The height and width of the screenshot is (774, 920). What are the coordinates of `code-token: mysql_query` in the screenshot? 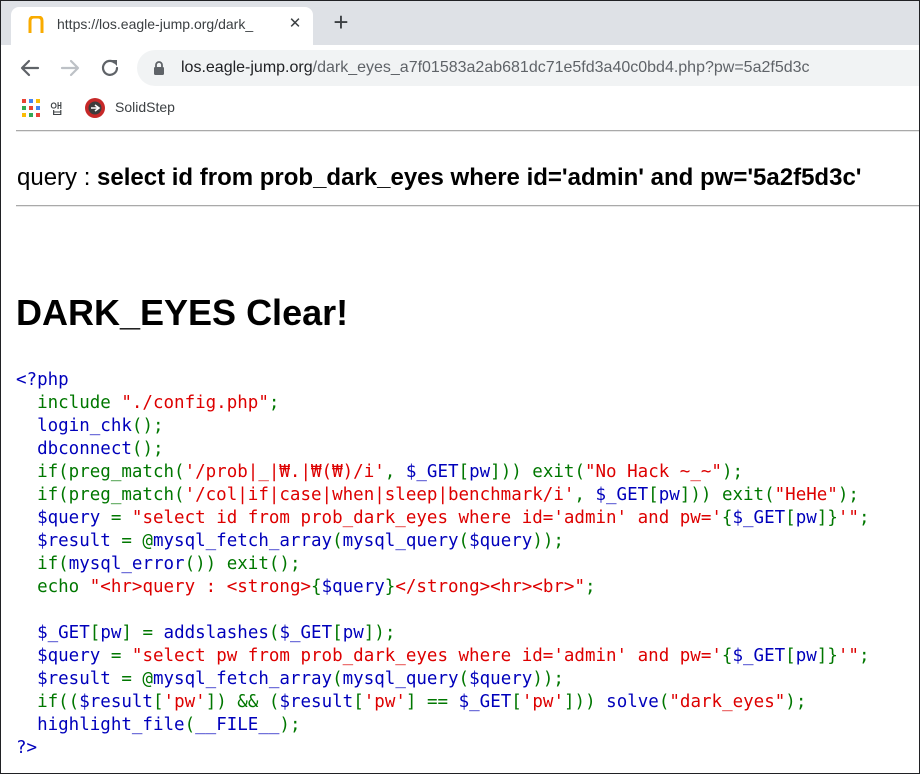 It's located at (400, 541).